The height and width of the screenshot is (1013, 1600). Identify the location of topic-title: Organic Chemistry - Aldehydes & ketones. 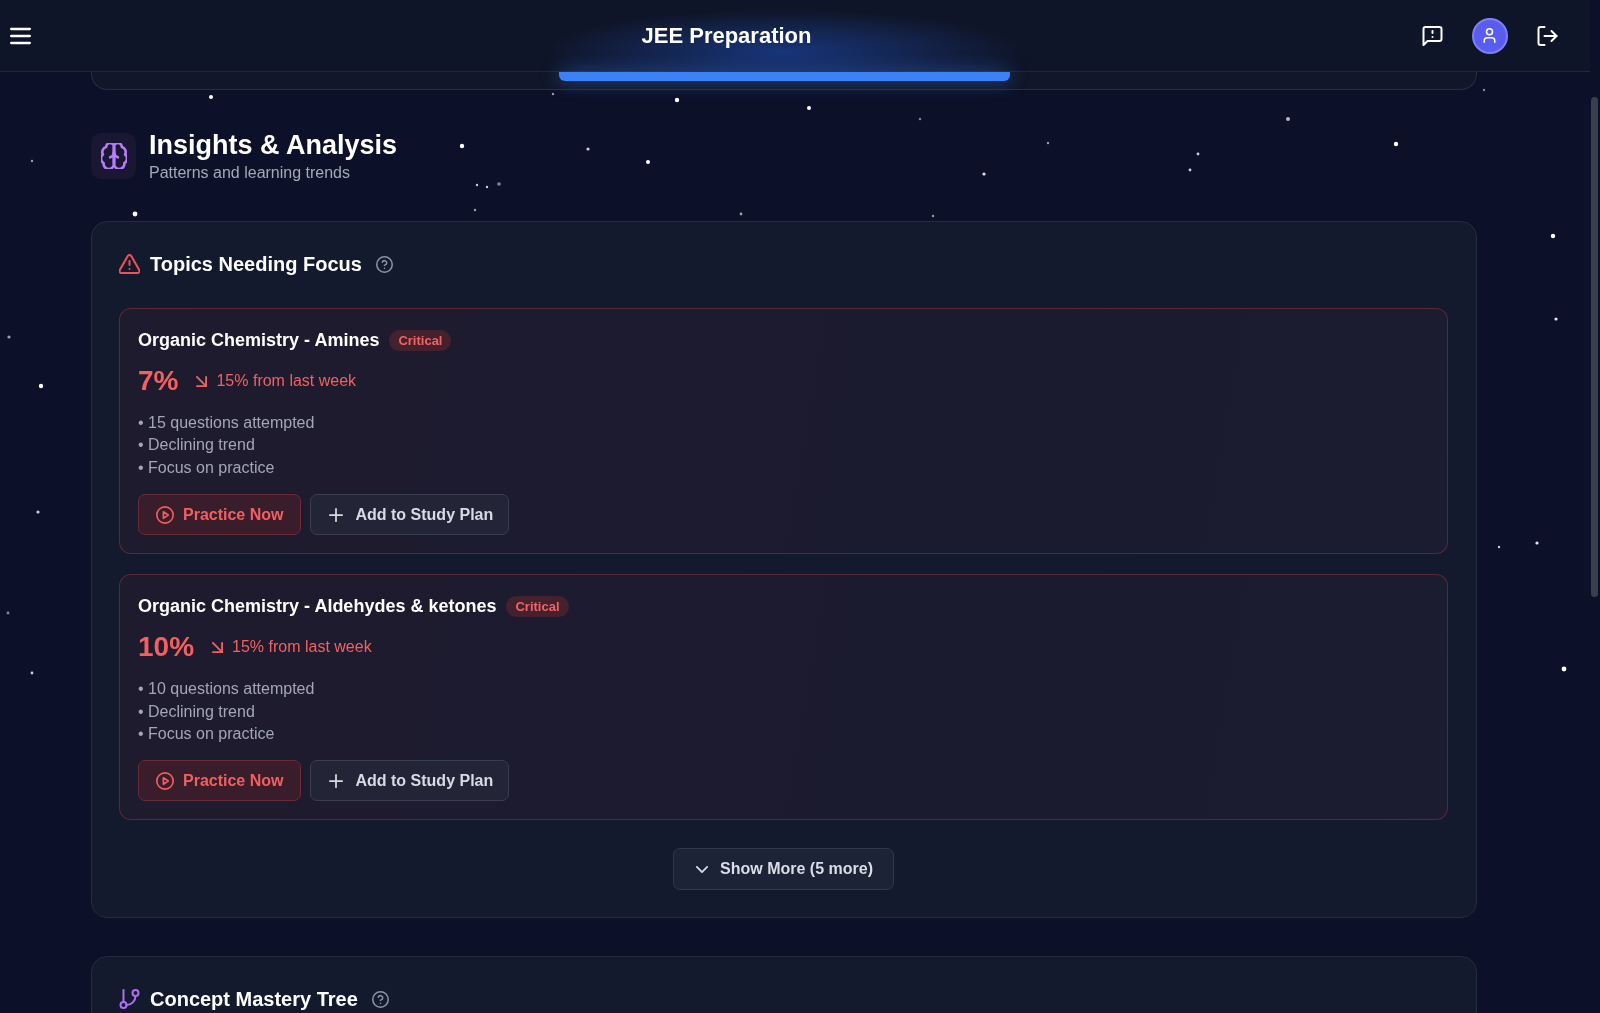
(317, 606).